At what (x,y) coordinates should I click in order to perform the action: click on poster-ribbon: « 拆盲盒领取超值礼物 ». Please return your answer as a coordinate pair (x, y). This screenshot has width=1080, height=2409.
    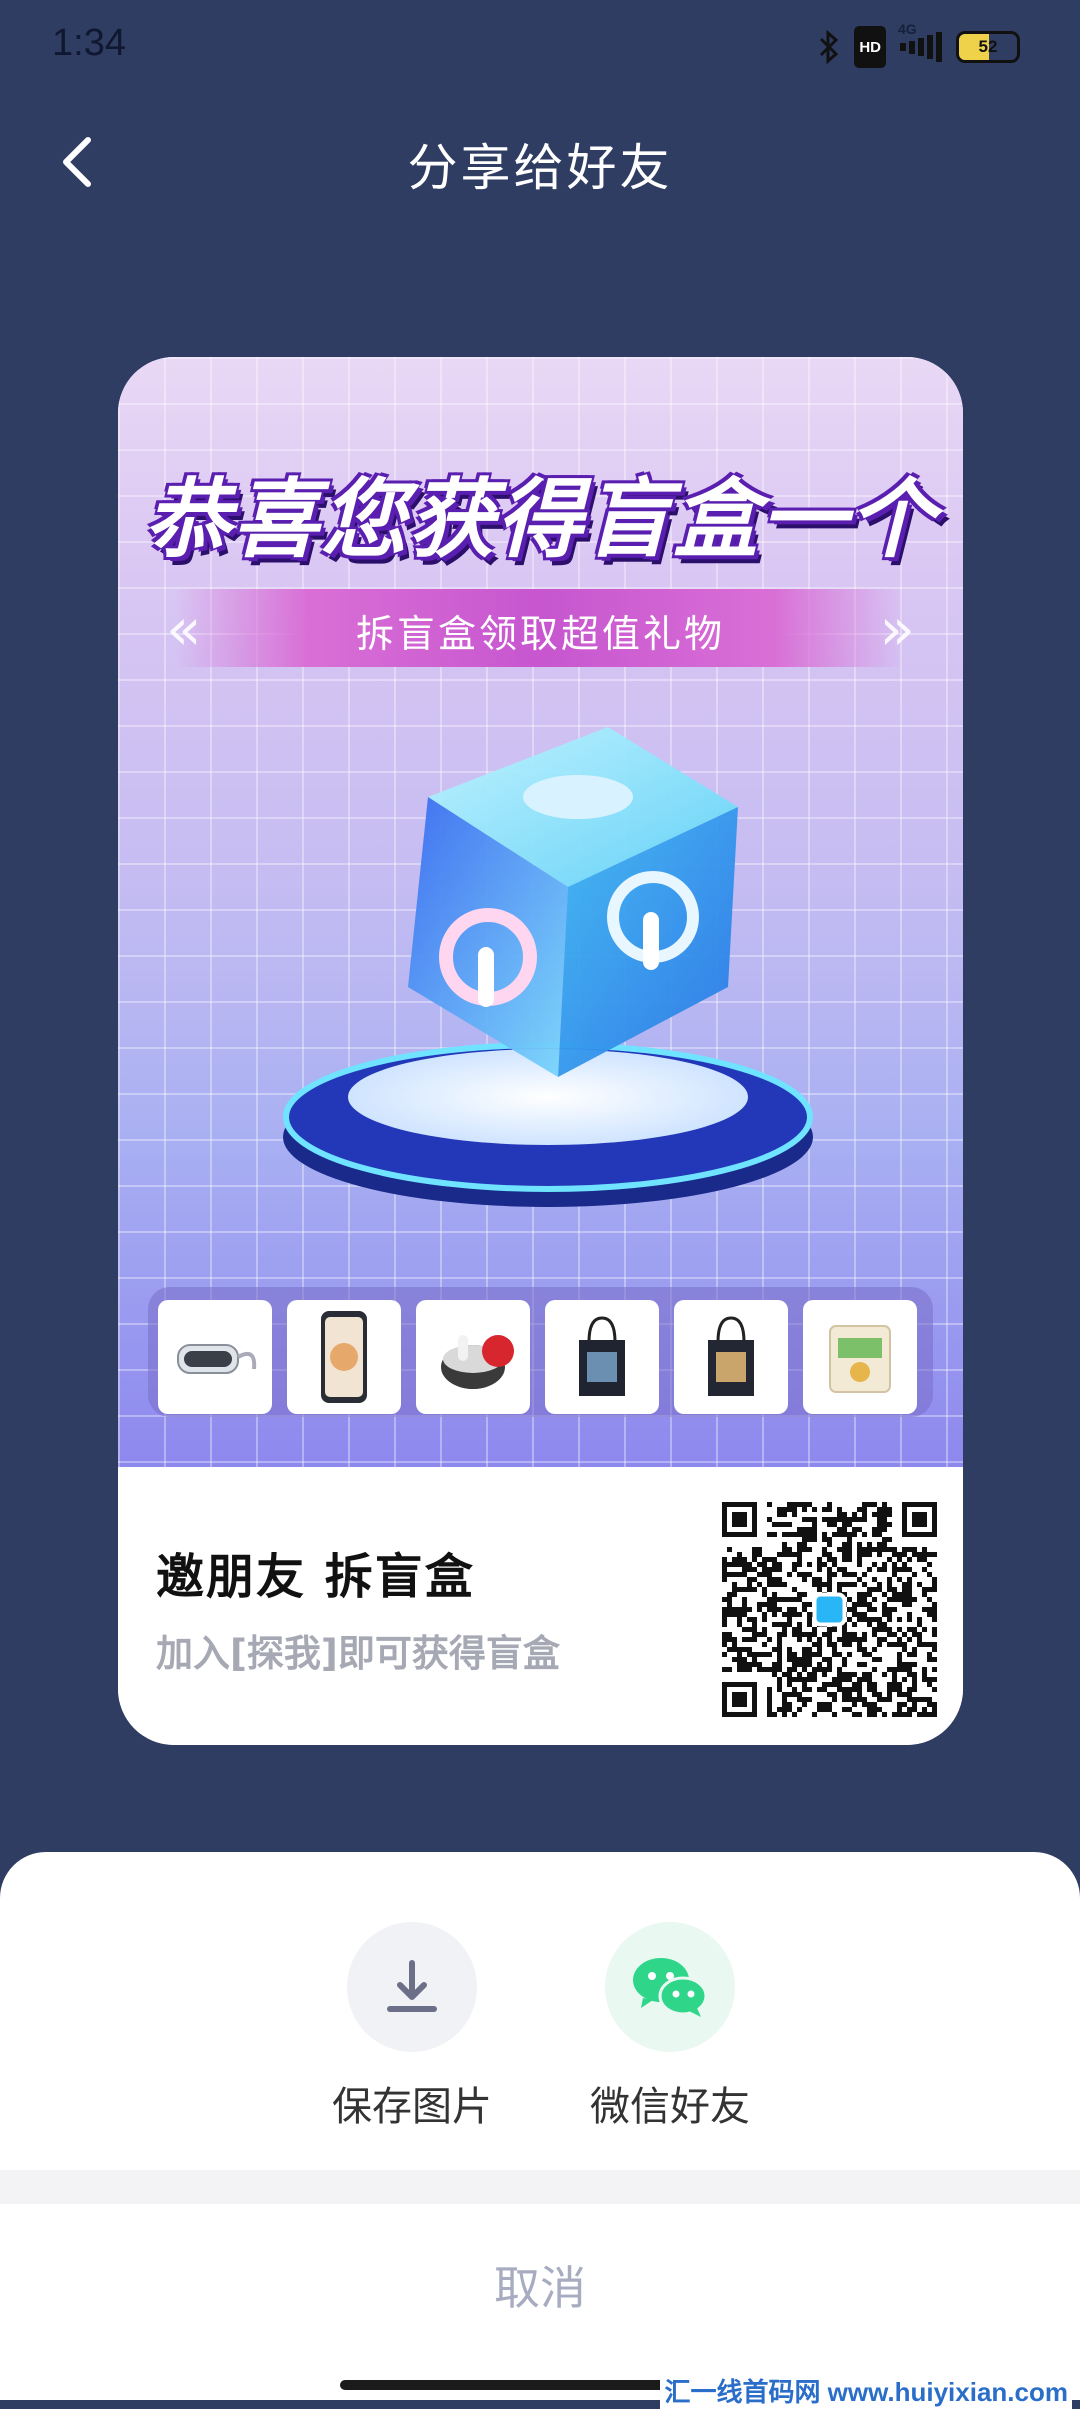
    Looking at the image, I should click on (540, 628).